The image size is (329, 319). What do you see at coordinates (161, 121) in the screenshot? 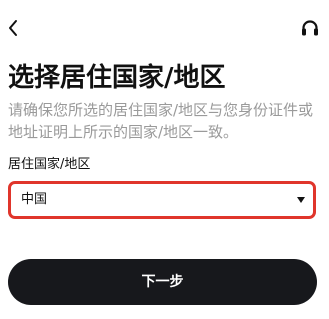
I see `page-description: 请确保您所选的居住国家/地区与您身份证件或地址证明上所示的国家/地区一致。` at bounding box center [161, 121].